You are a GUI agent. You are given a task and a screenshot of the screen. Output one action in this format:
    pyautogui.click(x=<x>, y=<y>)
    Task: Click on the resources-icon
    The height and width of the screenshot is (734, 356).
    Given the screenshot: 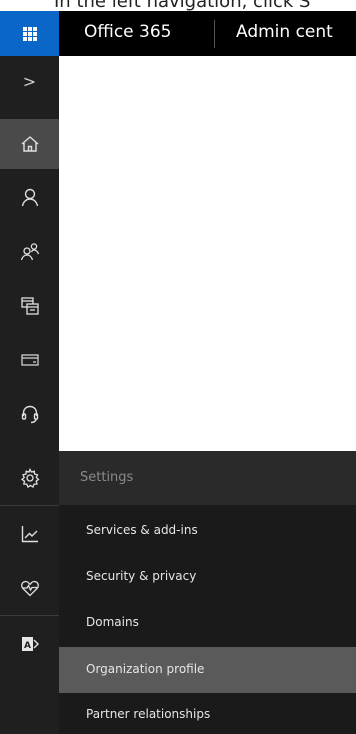 What is the action you would take?
    pyautogui.click(x=29, y=306)
    